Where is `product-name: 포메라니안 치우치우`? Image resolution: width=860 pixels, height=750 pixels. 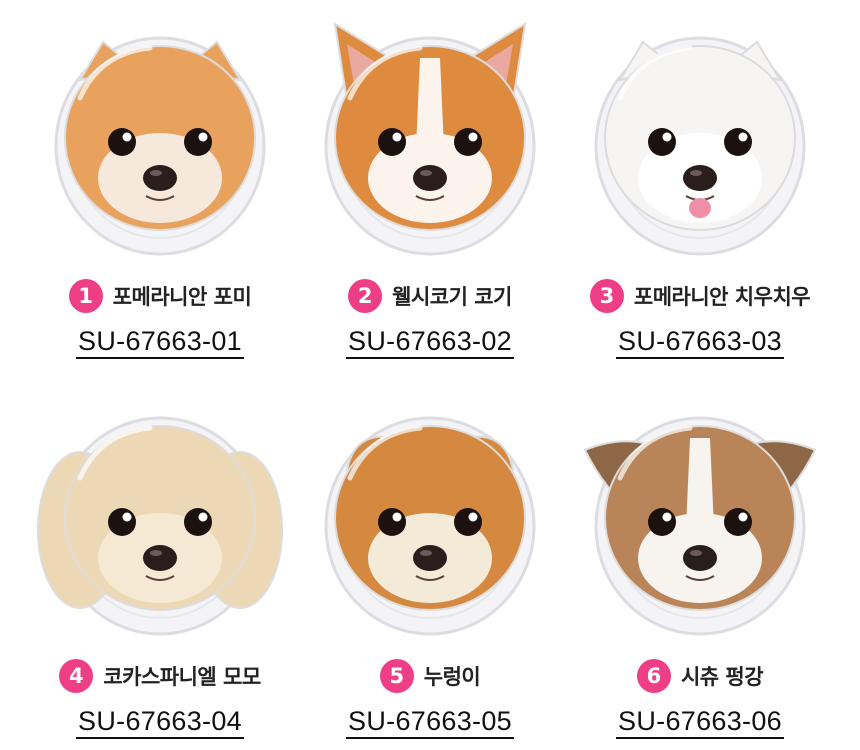 product-name: 포메라니안 치우치우 is located at coordinates (722, 297).